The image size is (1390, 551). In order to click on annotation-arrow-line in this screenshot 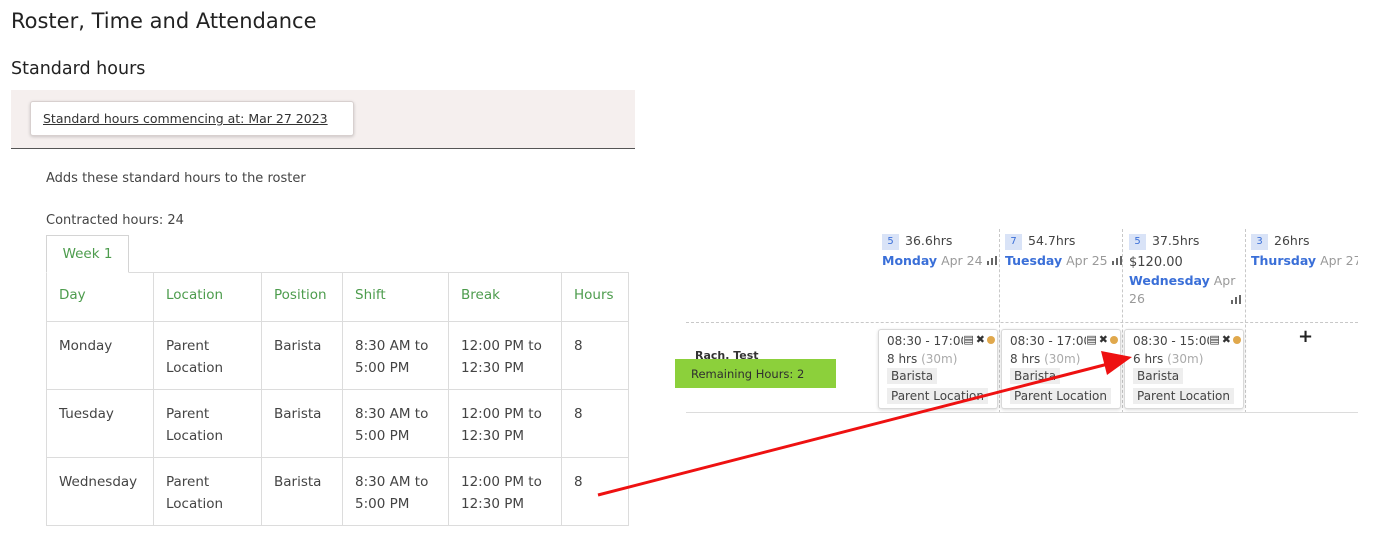, I will do `click(853, 429)`.